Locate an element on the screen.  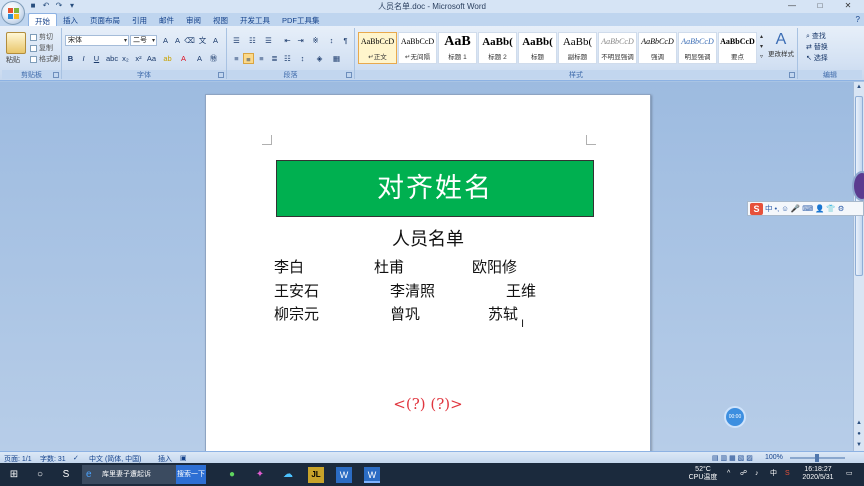
name-cell: 柳宗元 is located at coordinates (296, 313).